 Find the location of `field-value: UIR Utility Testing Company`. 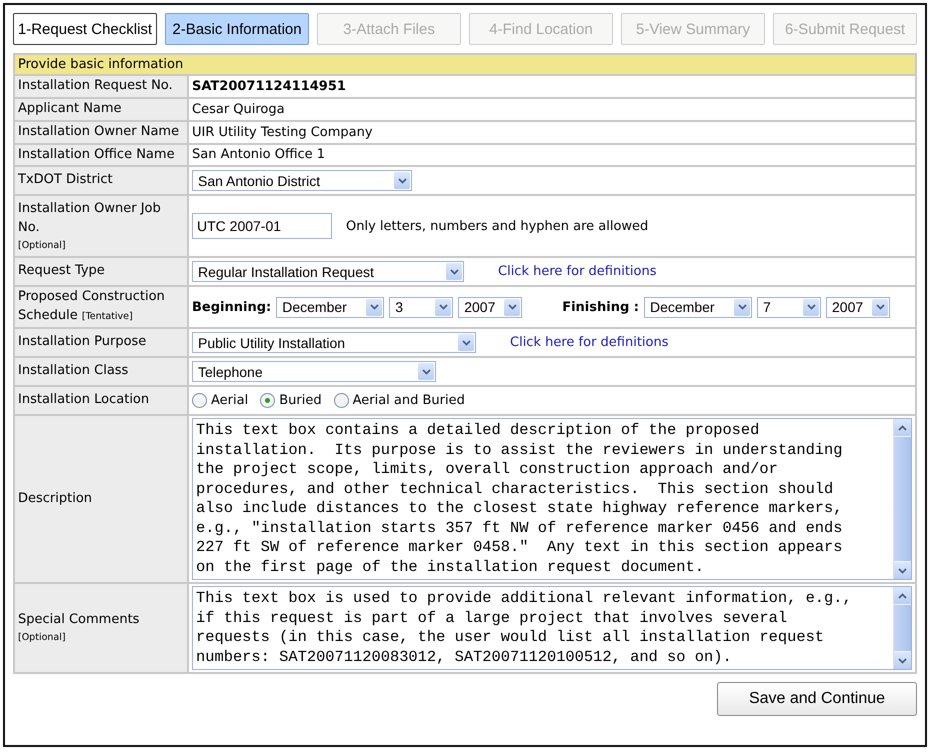

field-value: UIR Utility Testing Company is located at coordinates (282, 132).